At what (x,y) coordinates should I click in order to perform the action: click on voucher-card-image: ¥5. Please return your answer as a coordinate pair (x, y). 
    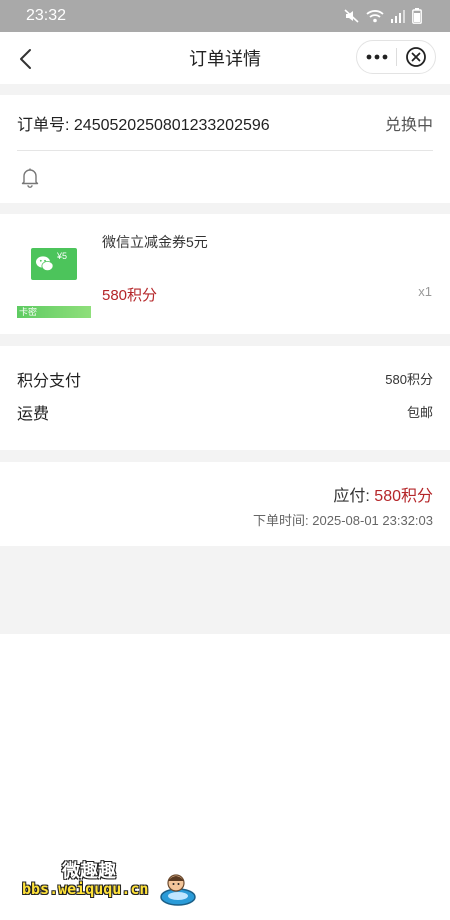
    Looking at the image, I should click on (54, 264).